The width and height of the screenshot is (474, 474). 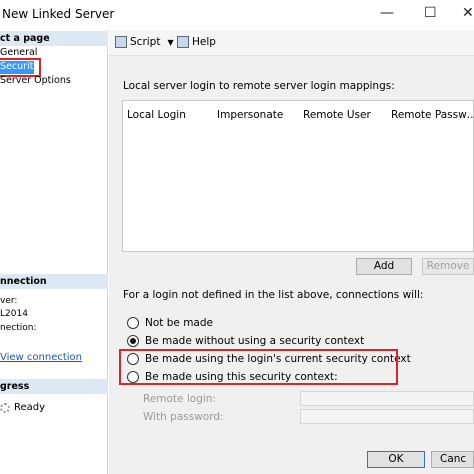 What do you see at coordinates (255, 341) in the screenshot?
I see `radio-label: Be made without using a security context` at bounding box center [255, 341].